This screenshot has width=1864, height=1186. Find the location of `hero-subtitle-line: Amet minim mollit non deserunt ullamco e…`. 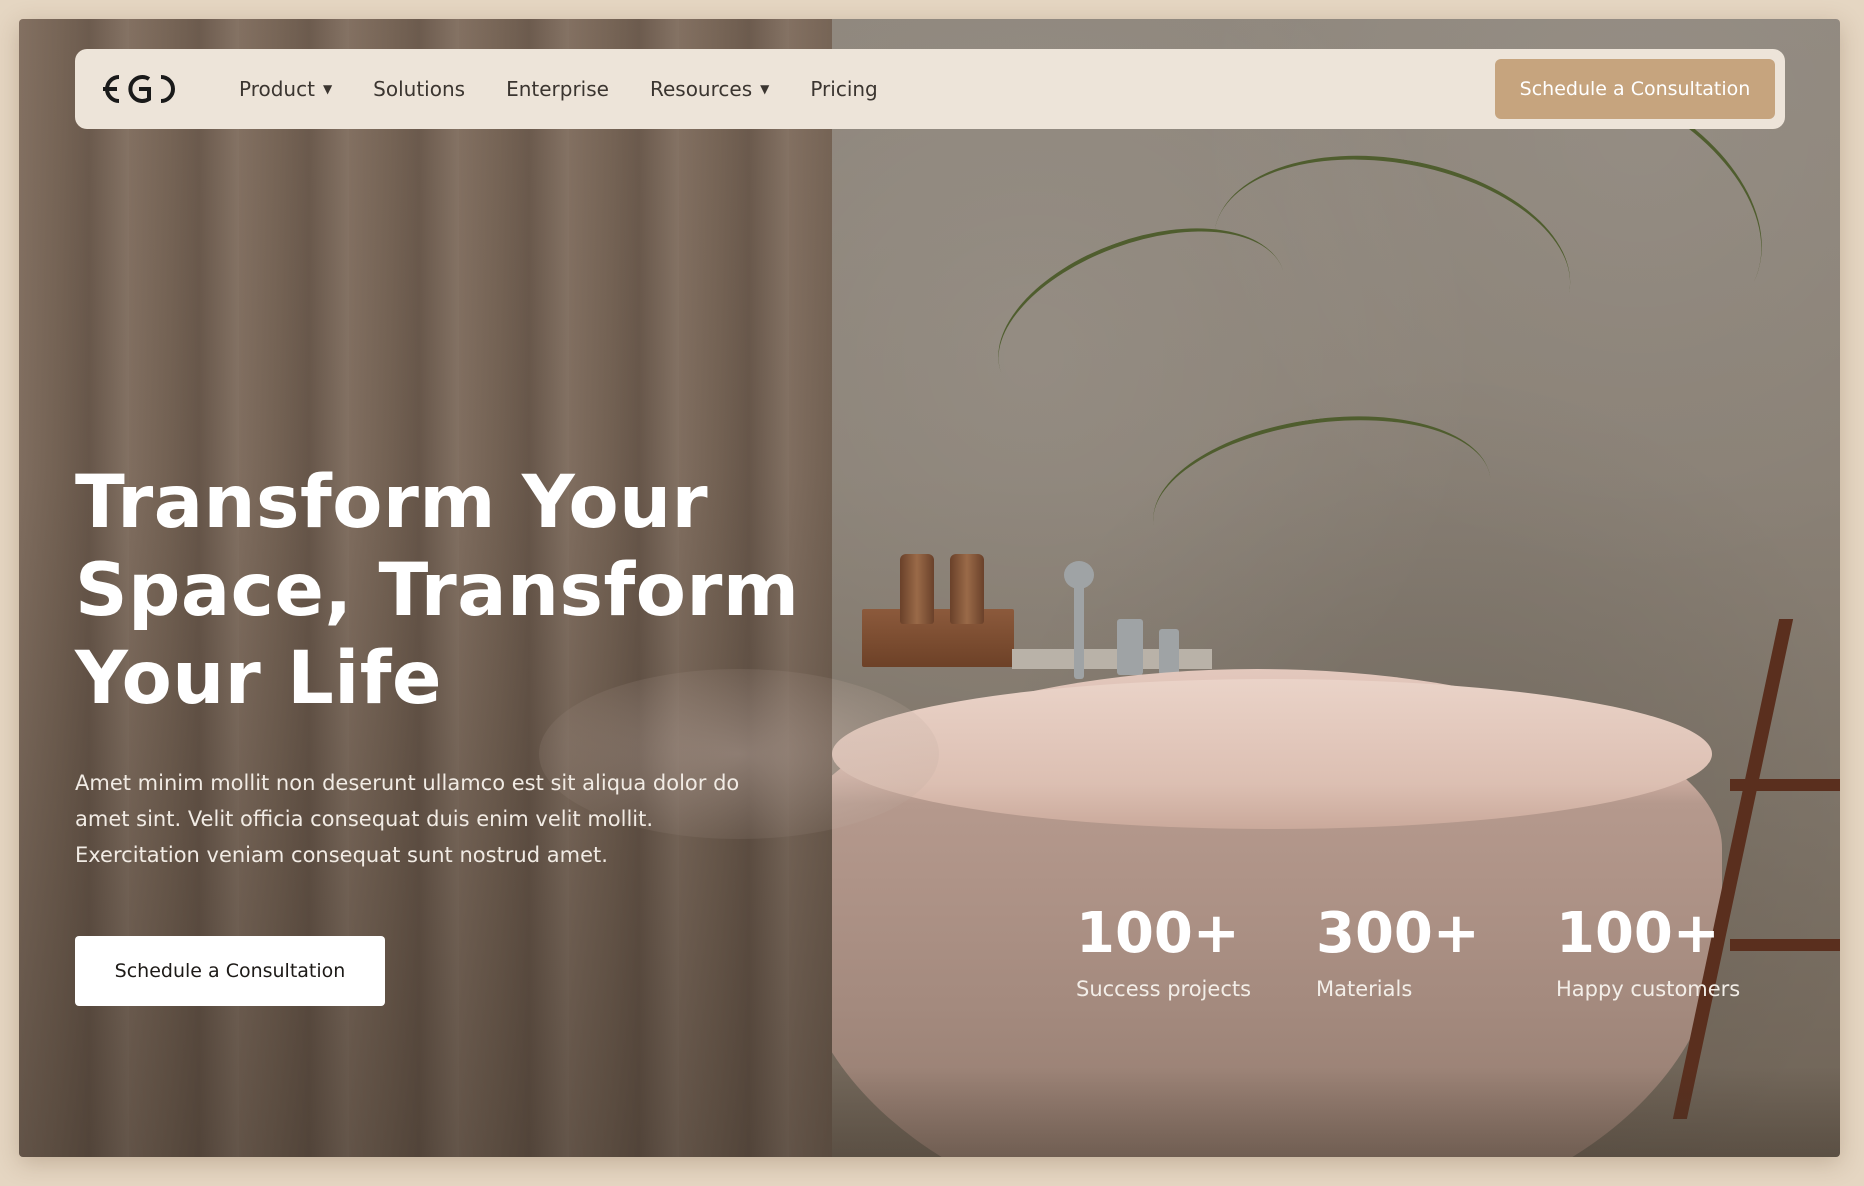

hero-subtitle-line: Amet minim mollit non deserunt ullamco e… is located at coordinates (407, 783).